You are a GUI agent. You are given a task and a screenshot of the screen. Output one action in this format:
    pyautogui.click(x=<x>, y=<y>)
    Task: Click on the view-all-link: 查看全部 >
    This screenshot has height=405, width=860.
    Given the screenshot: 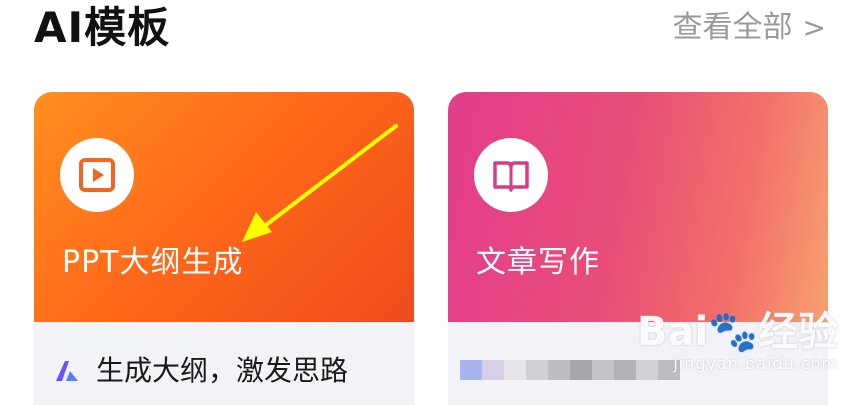 What is the action you would take?
    pyautogui.click(x=749, y=28)
    